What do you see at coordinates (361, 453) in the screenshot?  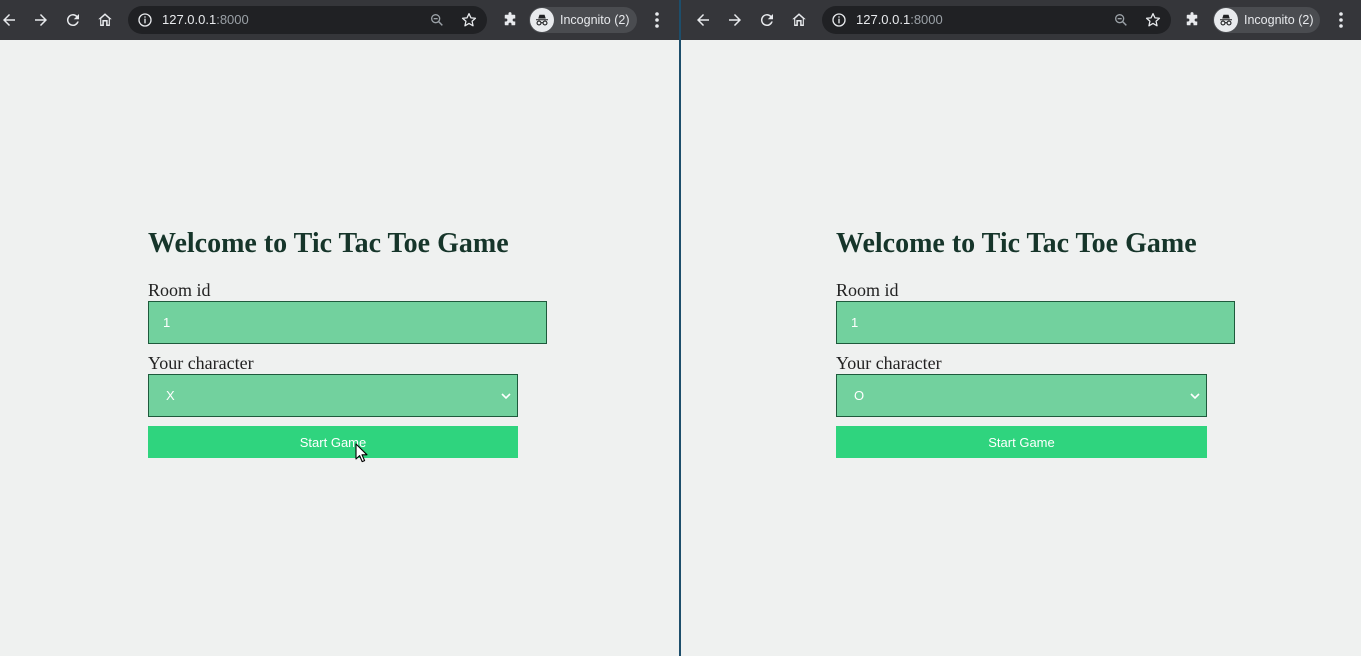 I see `mouse-cursor-icon` at bounding box center [361, 453].